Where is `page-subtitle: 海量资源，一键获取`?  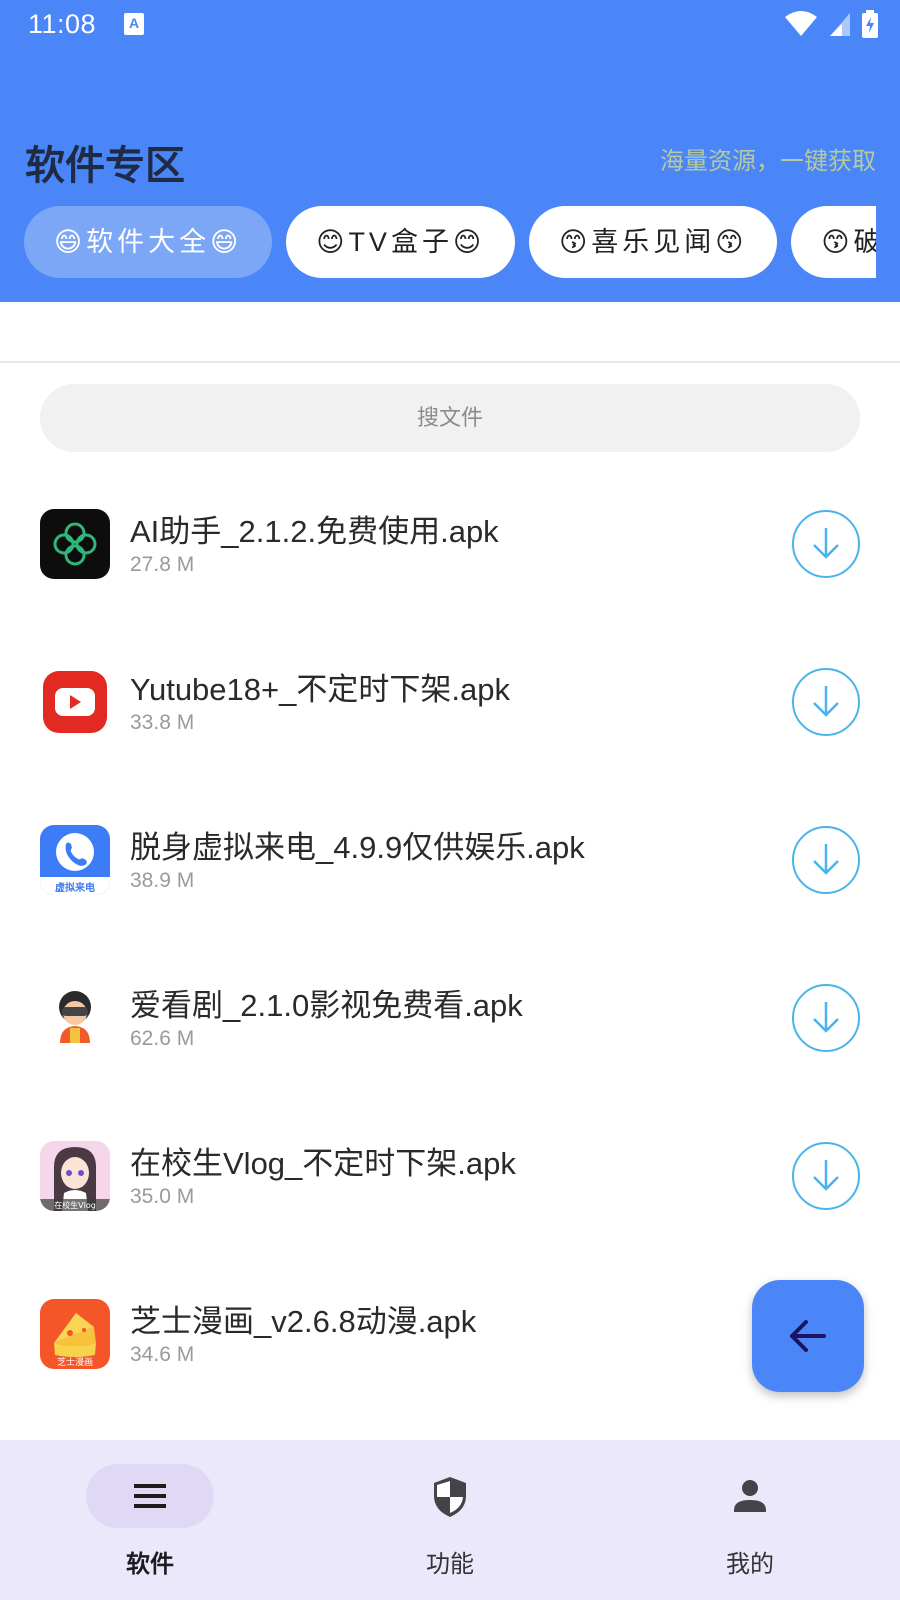 page-subtitle: 海量资源，一键获取 is located at coordinates (768, 161).